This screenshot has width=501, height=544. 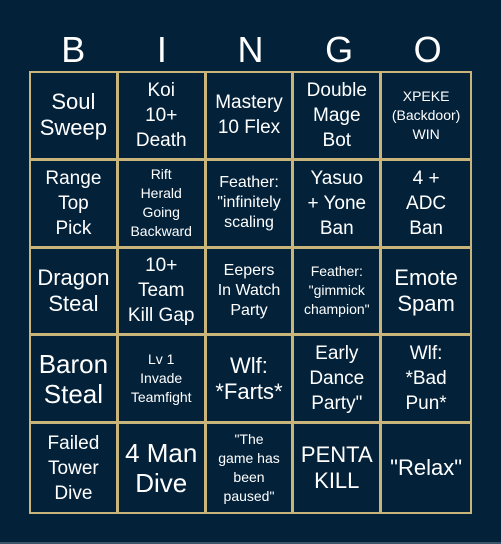 What do you see at coordinates (338, 380) in the screenshot?
I see `bingo-cell: Early Dance Party"` at bounding box center [338, 380].